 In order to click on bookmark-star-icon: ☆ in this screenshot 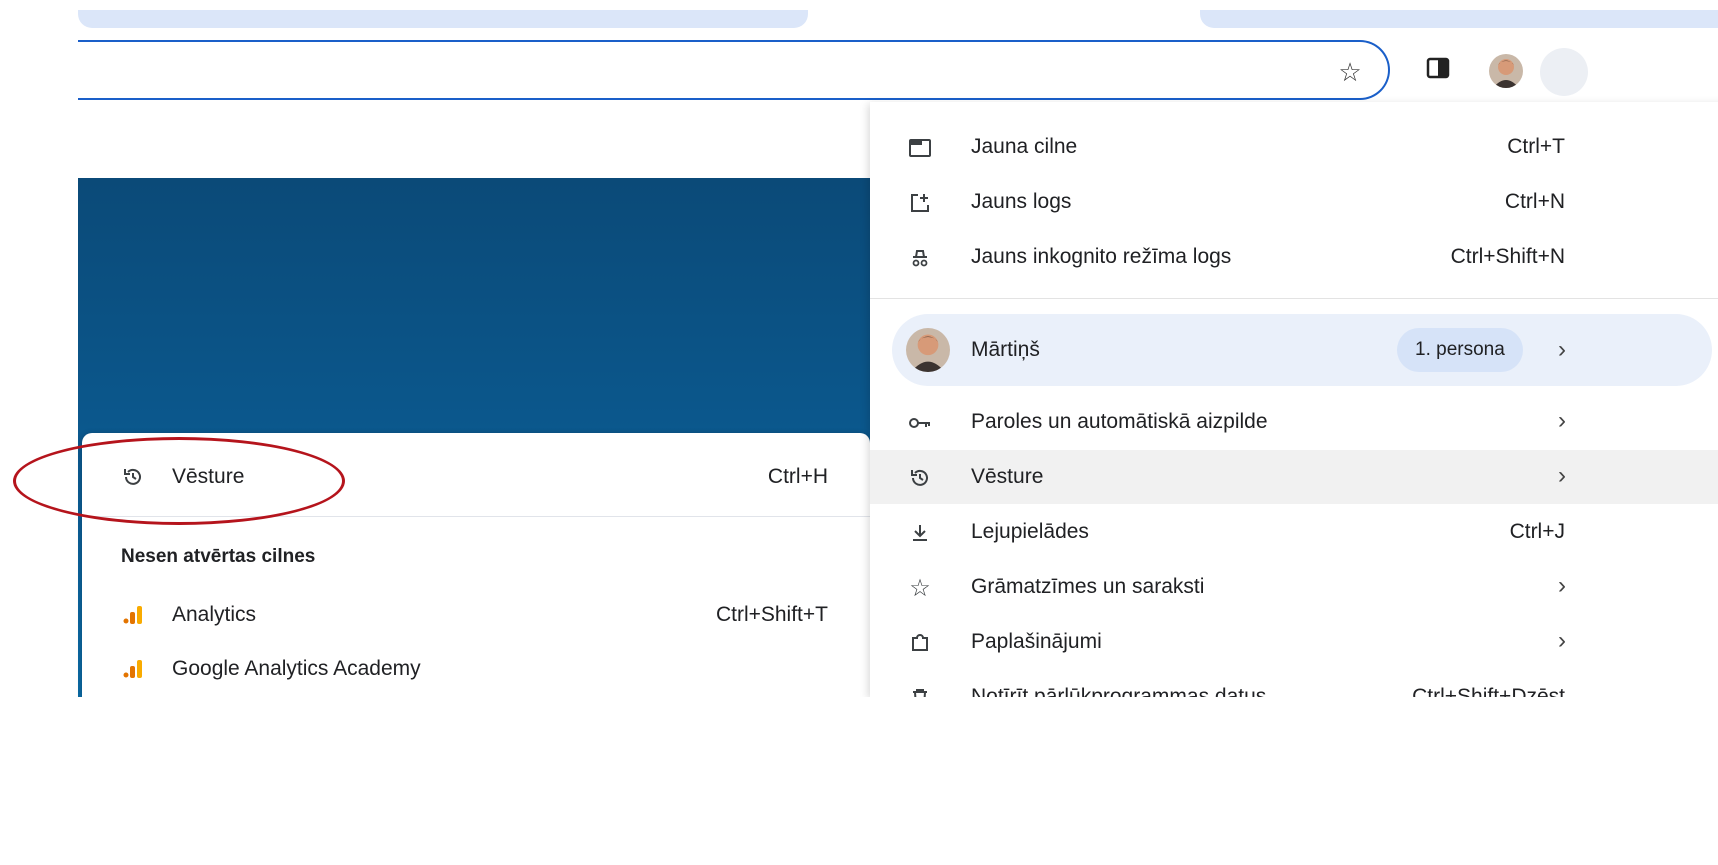, I will do `click(1350, 72)`.